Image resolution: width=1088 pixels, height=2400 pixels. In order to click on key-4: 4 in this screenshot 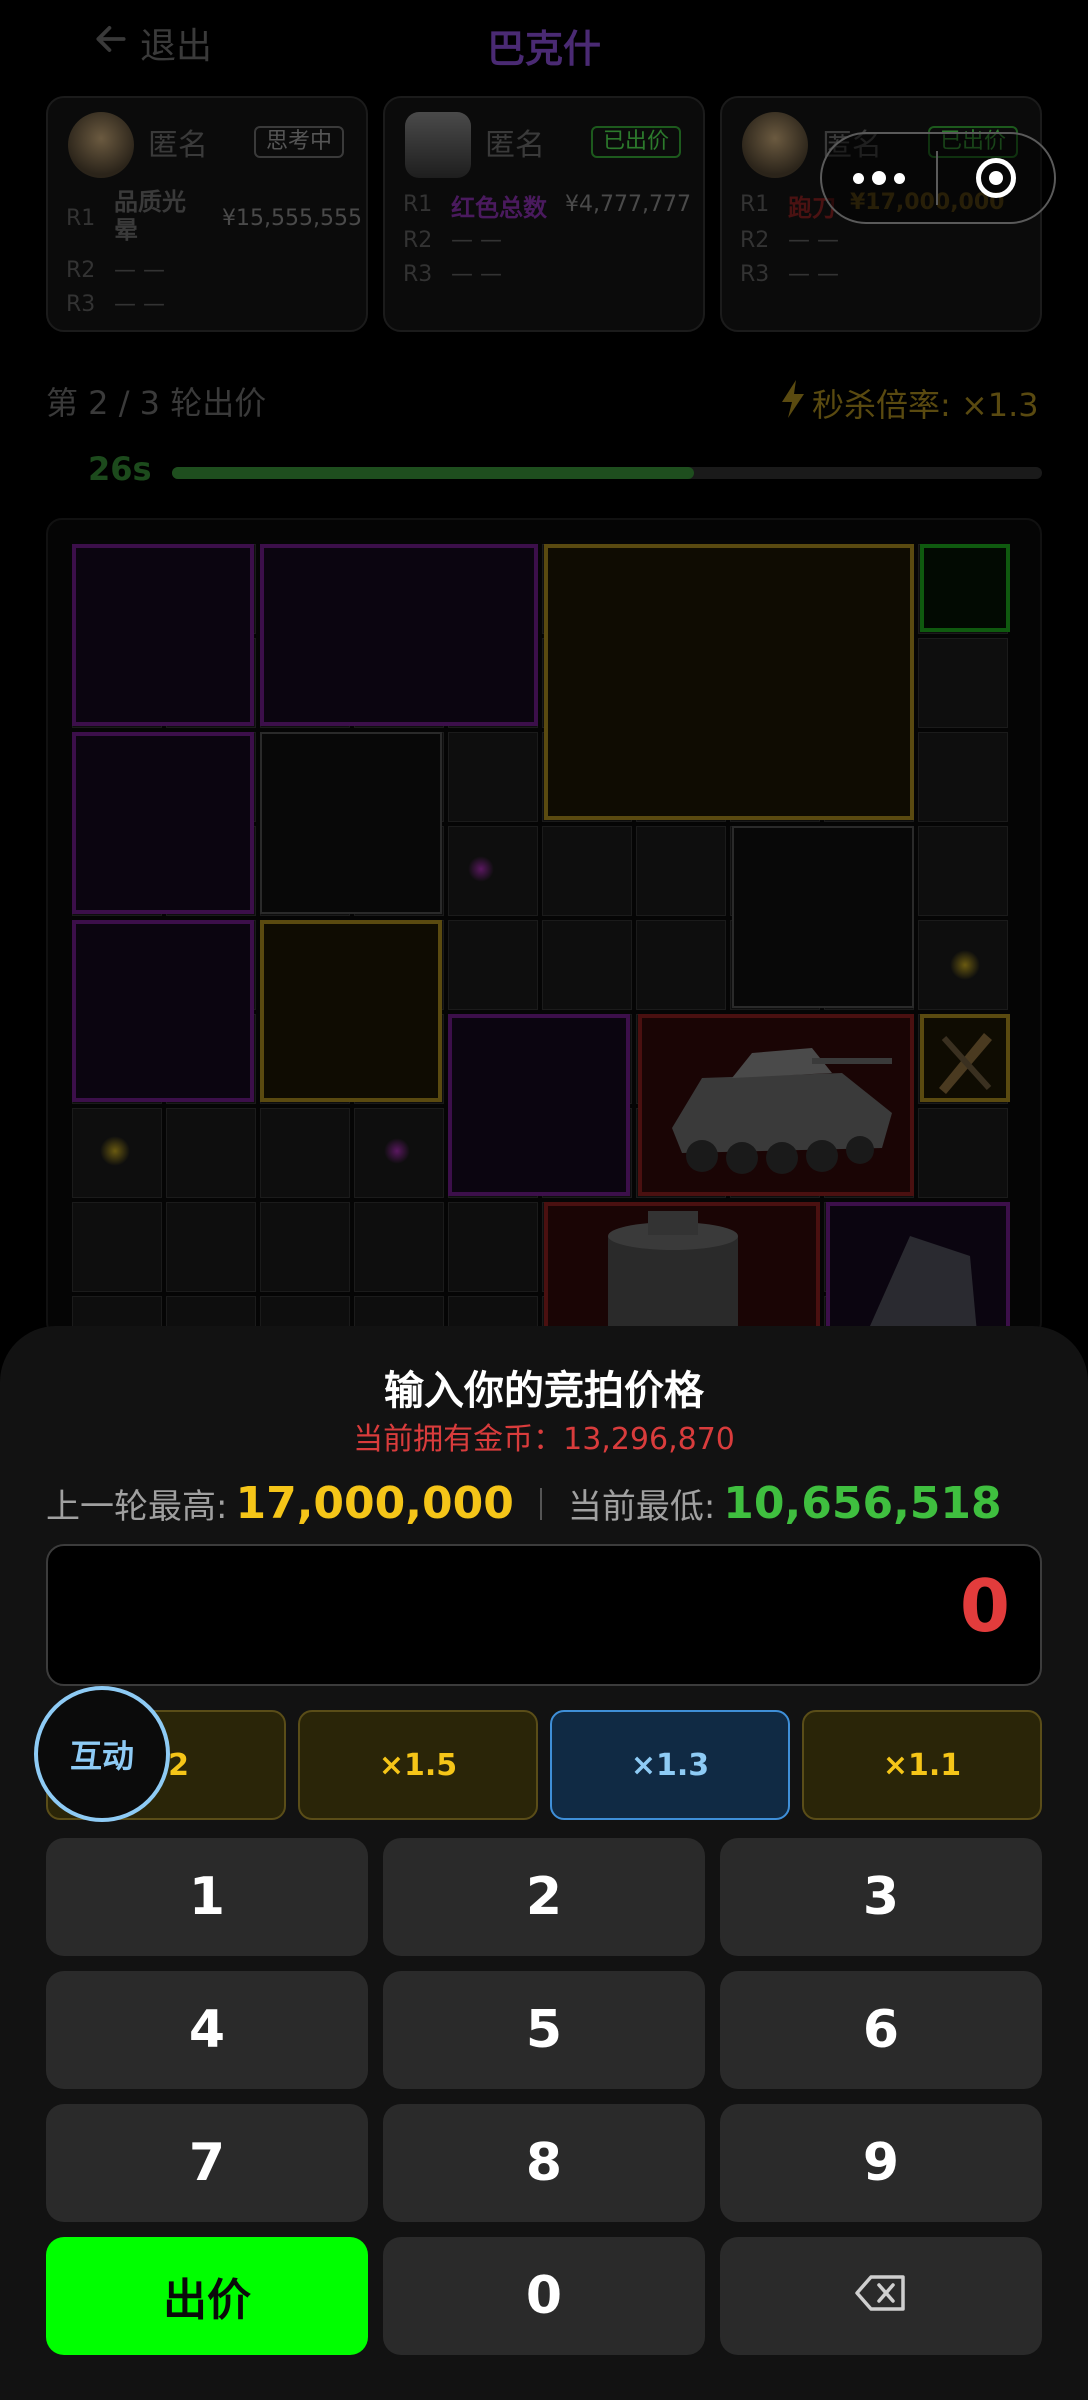, I will do `click(207, 2030)`.